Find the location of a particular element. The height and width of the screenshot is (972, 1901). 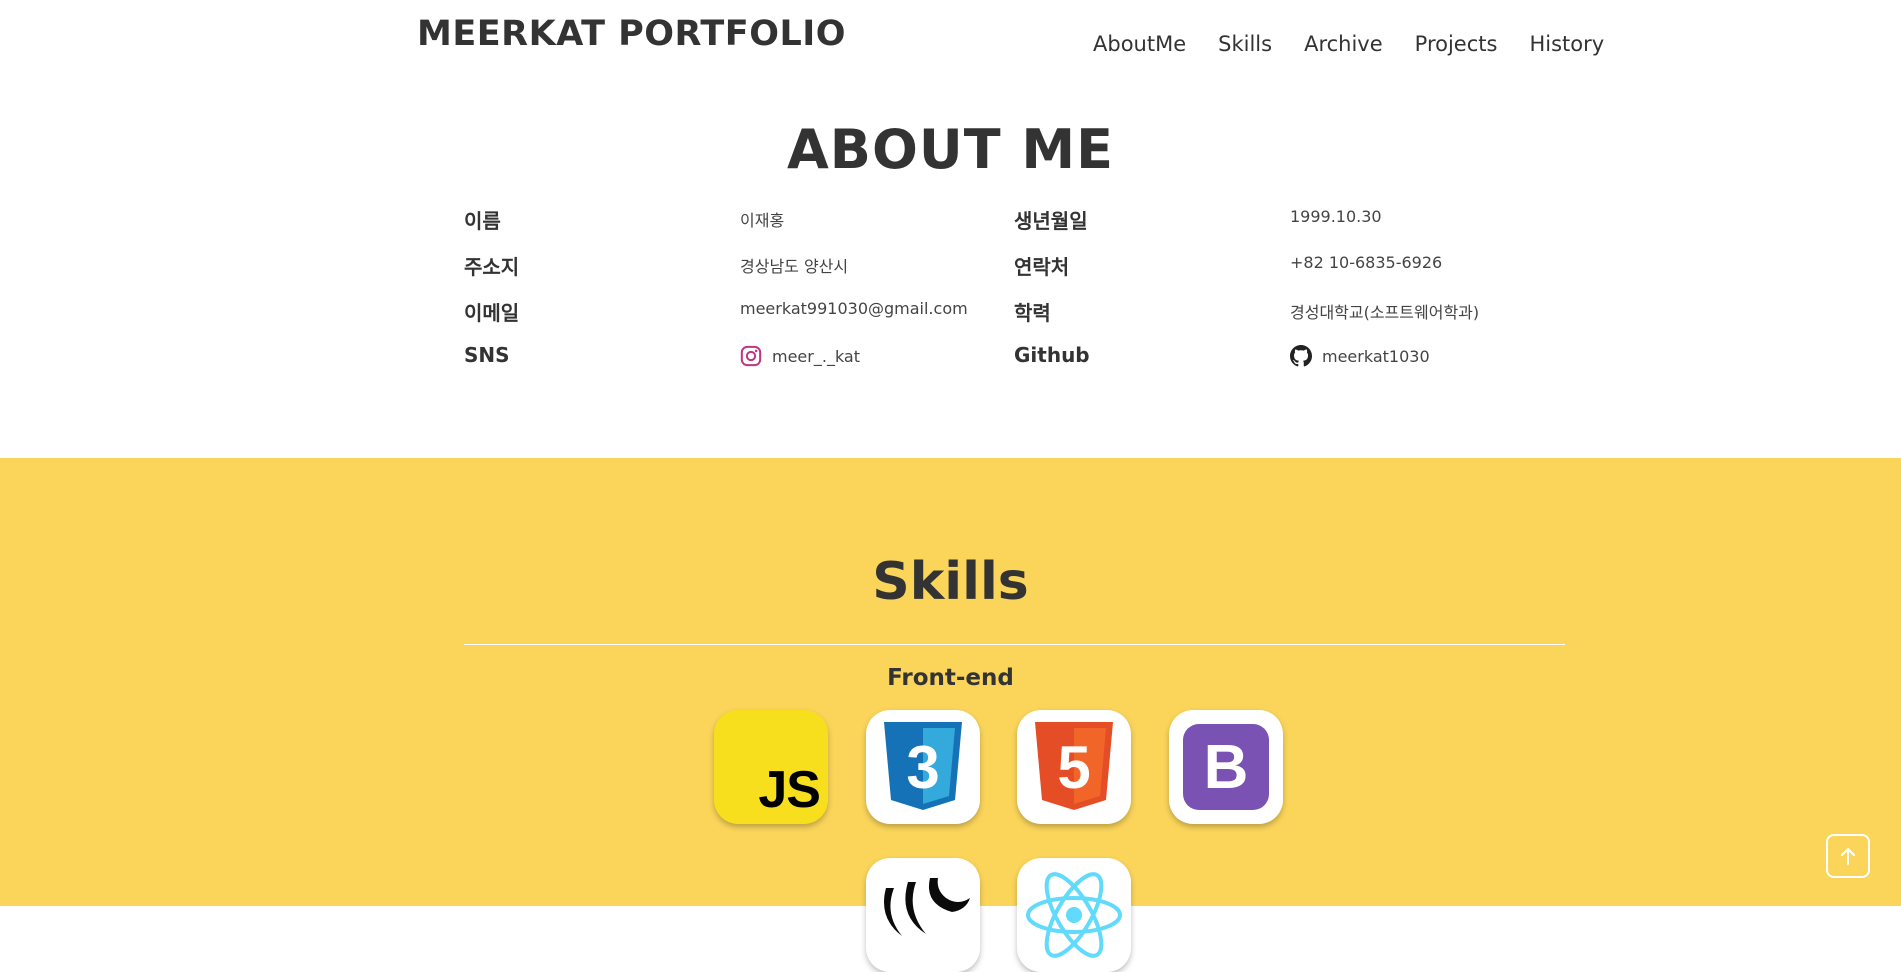

nav-skills: Skills is located at coordinates (1245, 44).